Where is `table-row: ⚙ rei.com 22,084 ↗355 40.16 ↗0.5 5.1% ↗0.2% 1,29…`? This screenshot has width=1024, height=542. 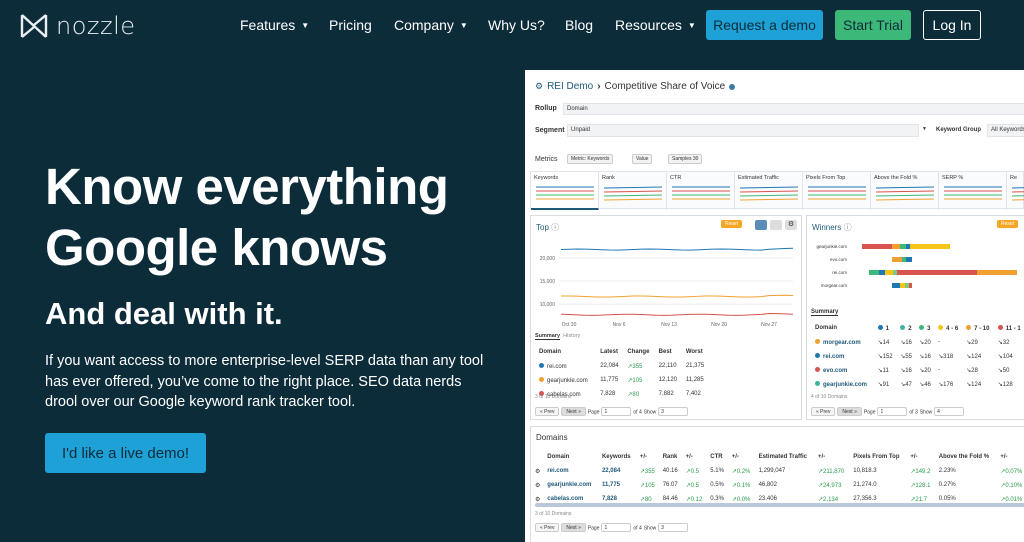
table-row: ⚙ rei.com 22,084 ↗355 40.16 ↗0.5 5.1% ↗0.2% 1,29… is located at coordinates (778, 471).